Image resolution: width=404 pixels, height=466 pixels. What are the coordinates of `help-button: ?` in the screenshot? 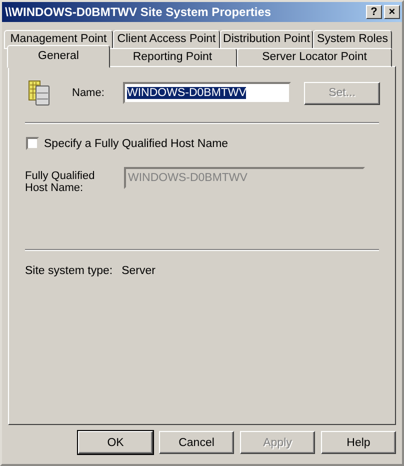 It's located at (374, 12).